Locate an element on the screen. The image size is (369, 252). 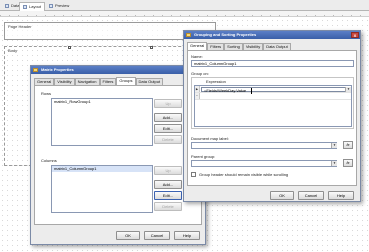
tab-groups: Groups is located at coordinates (126, 81).